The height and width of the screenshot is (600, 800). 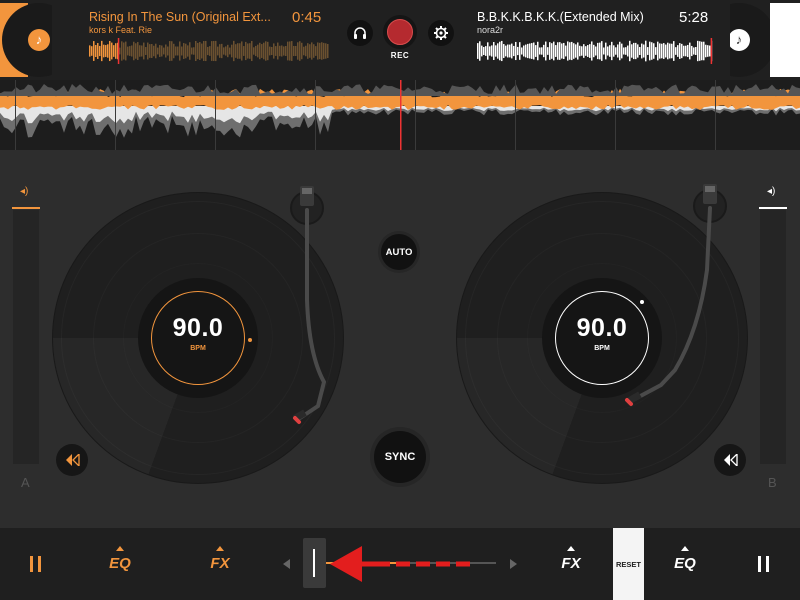 I want to click on headphones-button, so click(x=360, y=33).